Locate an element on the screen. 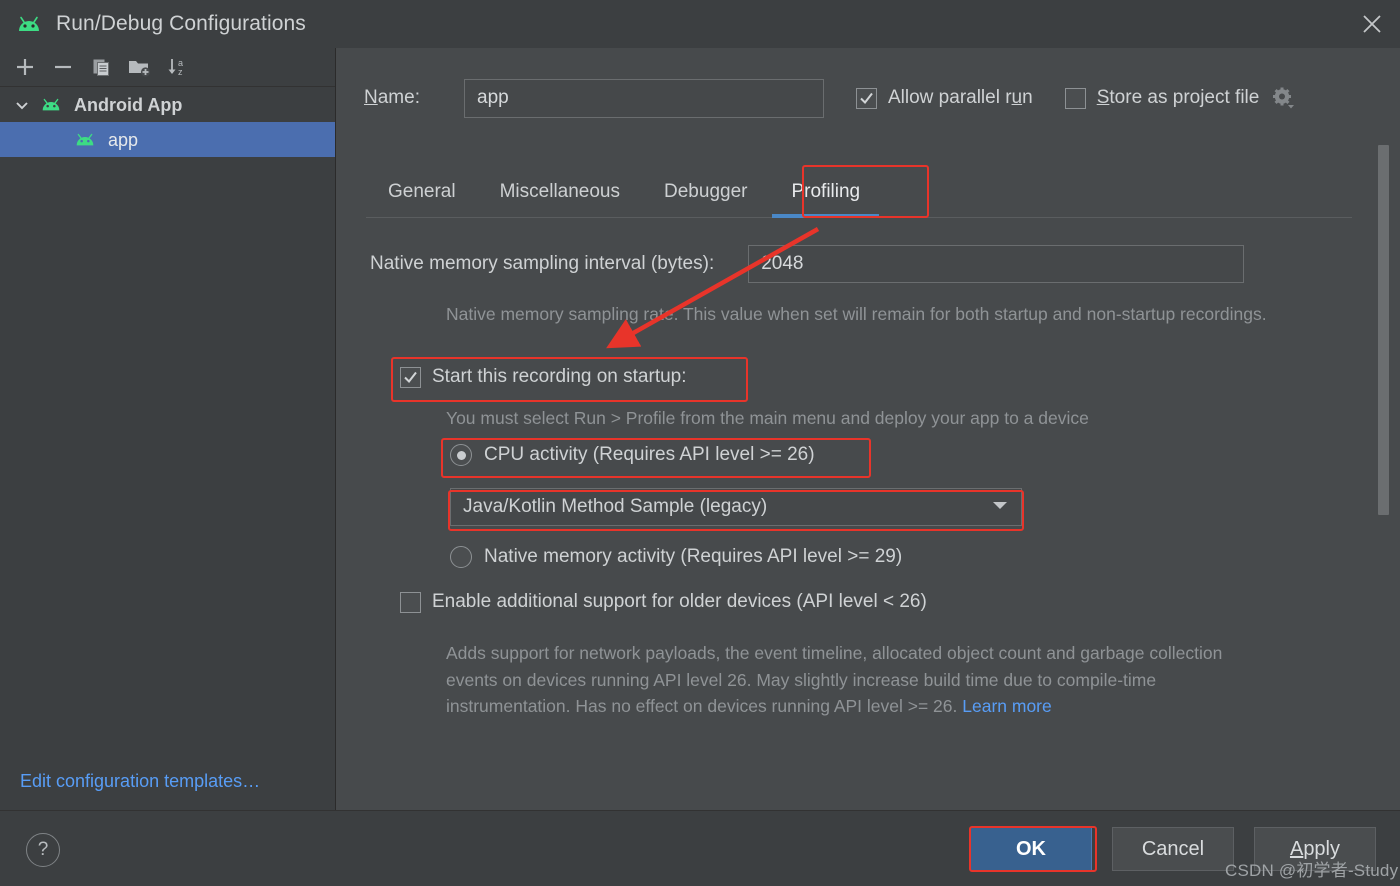  store-as-project-file-checkbox is located at coordinates (1075, 98).